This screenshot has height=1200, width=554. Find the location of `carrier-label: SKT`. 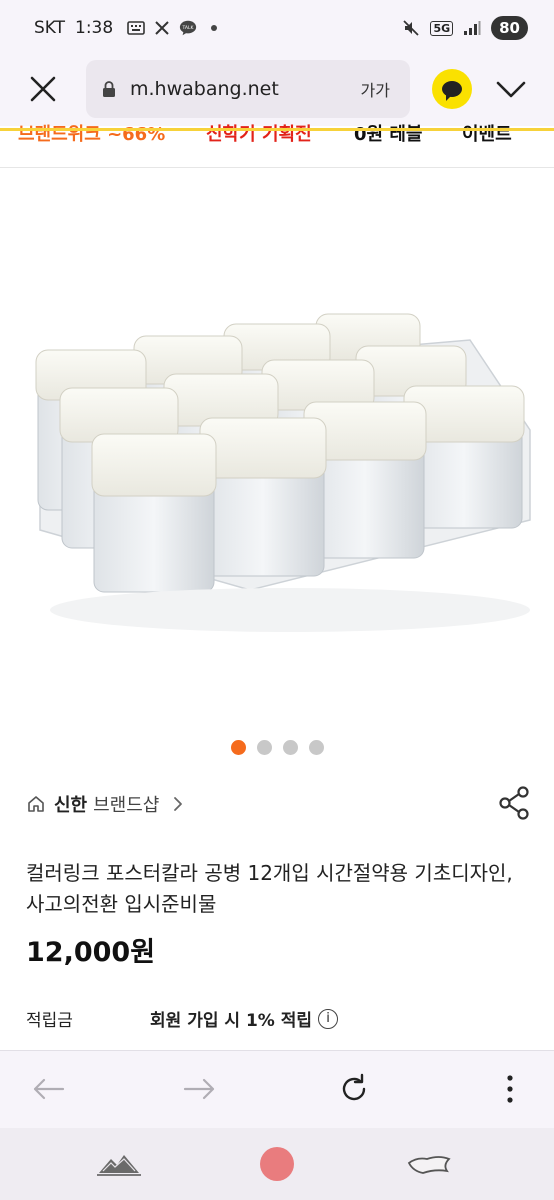

carrier-label: SKT is located at coordinates (50, 28).